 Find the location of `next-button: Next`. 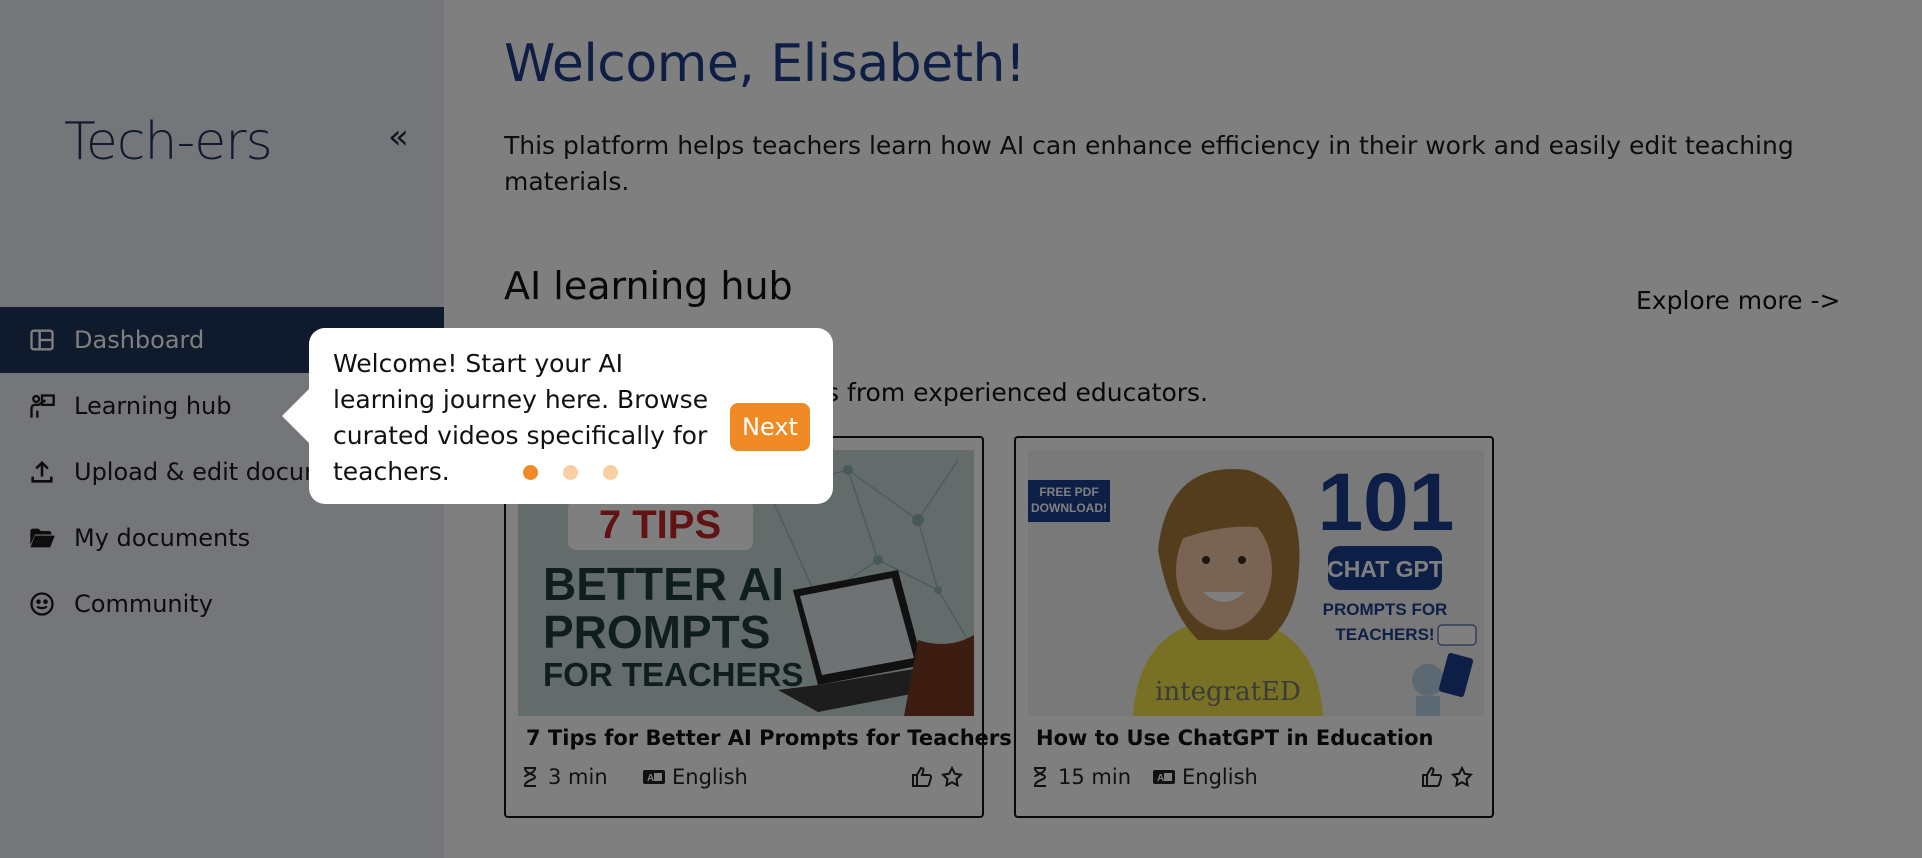

next-button: Next is located at coordinates (770, 427).